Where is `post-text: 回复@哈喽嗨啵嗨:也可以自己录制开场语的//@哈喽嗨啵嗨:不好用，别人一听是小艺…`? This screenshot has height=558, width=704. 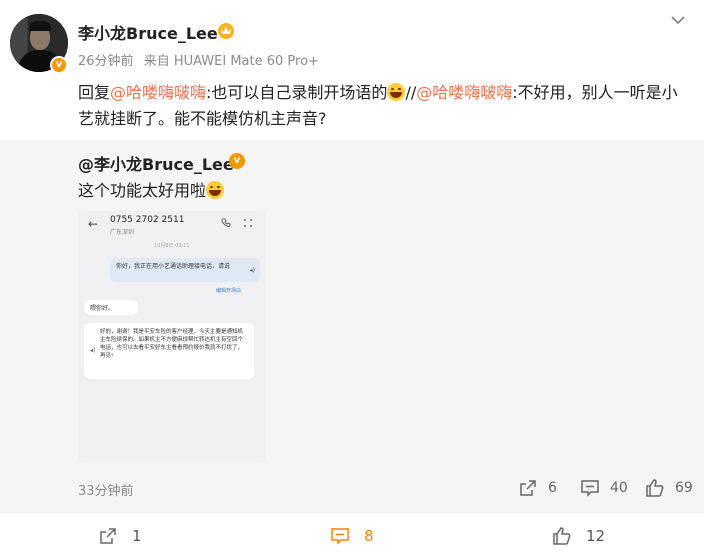 post-text: 回复@哈喽嗨啵嗨:也可以自己录制开场语的//@哈喽嗨啵嗨:不好用，别人一听是小艺… is located at coordinates (384, 106).